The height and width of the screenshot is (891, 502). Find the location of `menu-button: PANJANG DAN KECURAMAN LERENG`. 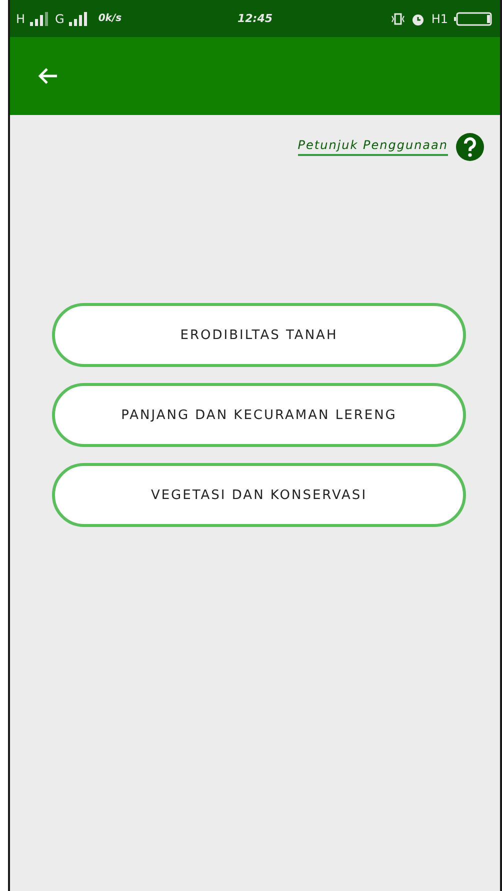

menu-button: PANJANG DAN KECURAMAN LERENG is located at coordinates (259, 415).